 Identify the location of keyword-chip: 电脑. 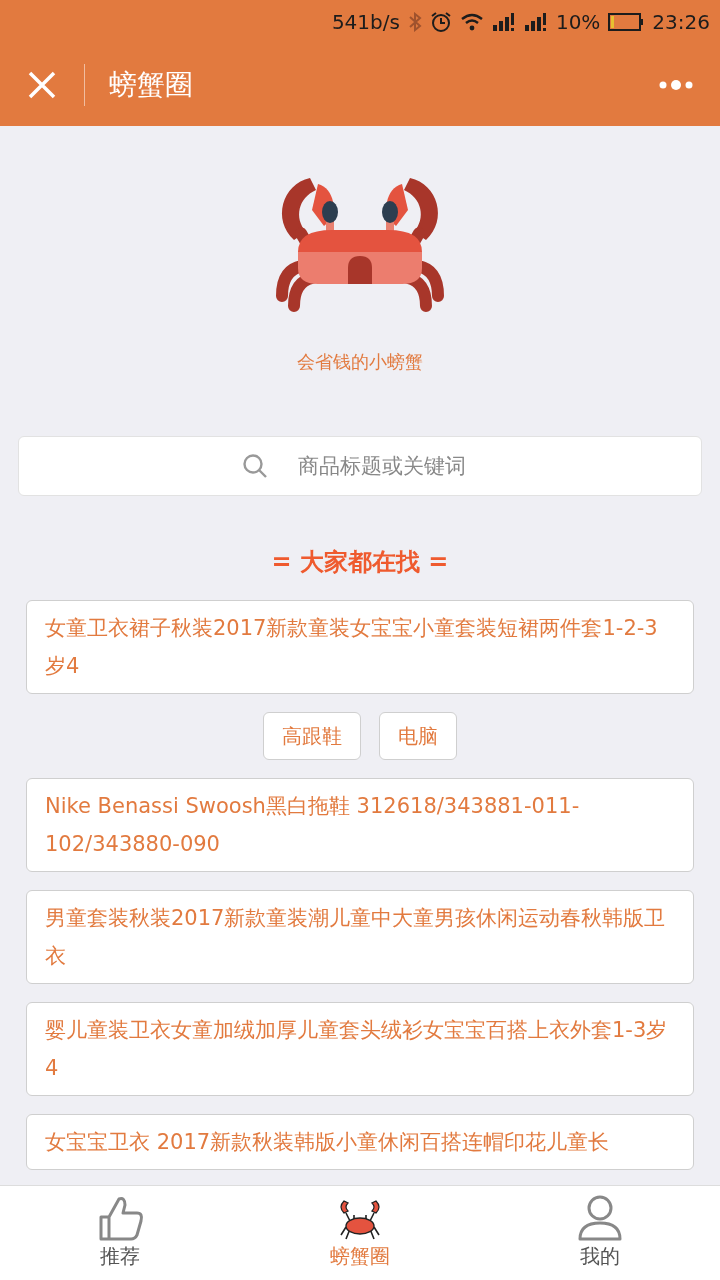
(418, 736).